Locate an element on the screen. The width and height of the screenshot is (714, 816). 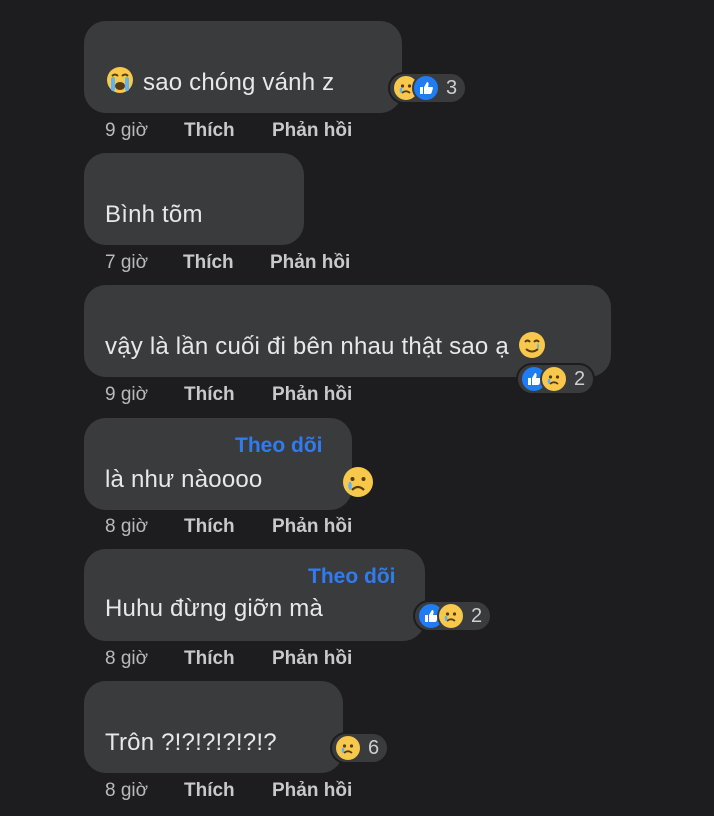
reaction-count: 6 is located at coordinates (374, 747).